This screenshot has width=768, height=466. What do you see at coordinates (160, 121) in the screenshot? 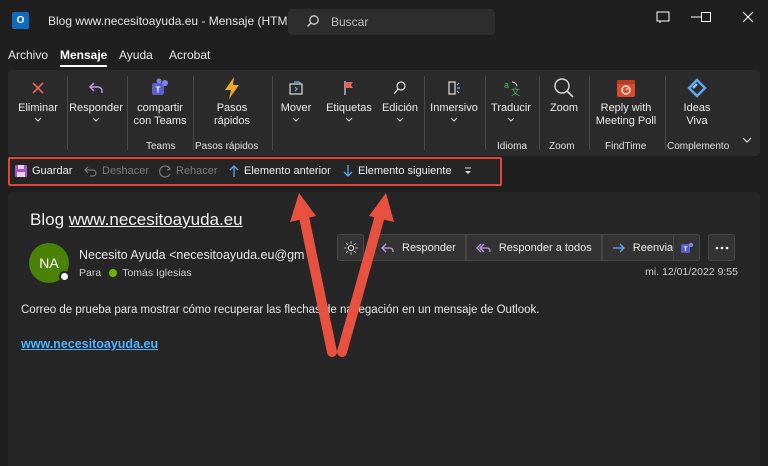
I see `compartir-label-2: con Teams` at bounding box center [160, 121].